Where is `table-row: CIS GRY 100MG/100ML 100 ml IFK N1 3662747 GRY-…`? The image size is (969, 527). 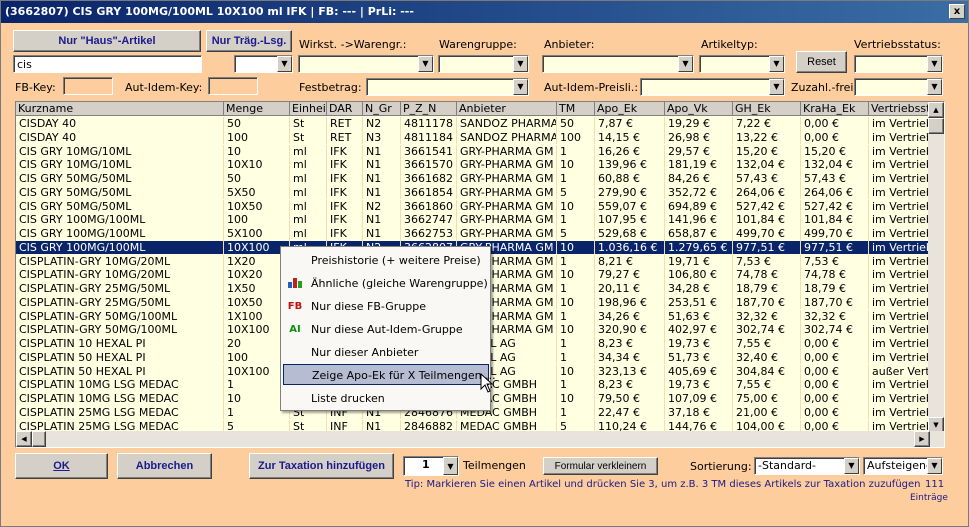
table-row: CIS GRY 100MG/100ML 100 ml IFK N1 3662747 GRY-… is located at coordinates (473, 220).